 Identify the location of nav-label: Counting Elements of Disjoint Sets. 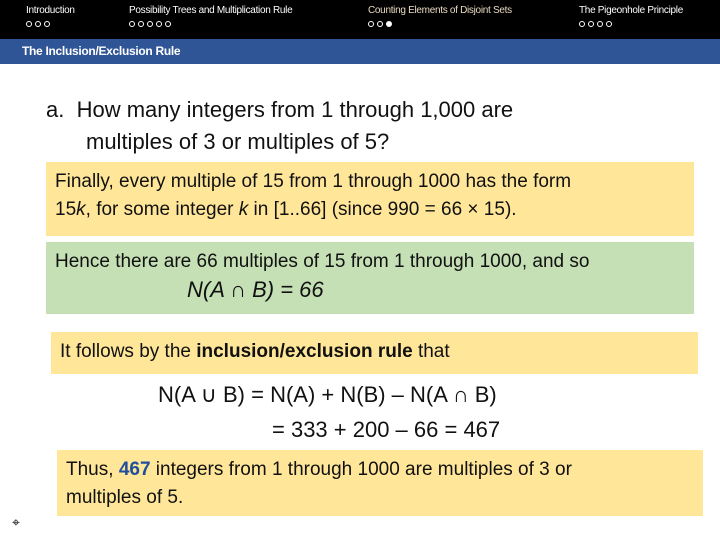
(440, 10).